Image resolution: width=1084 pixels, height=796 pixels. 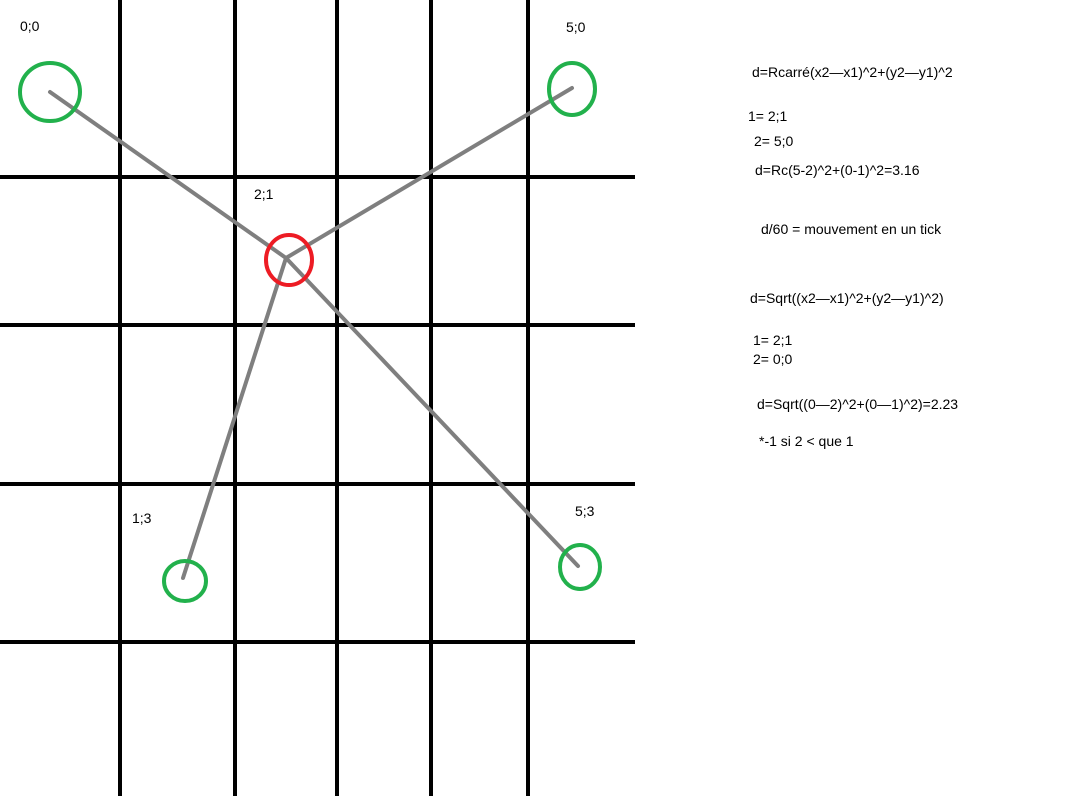 I want to click on formula-sqrt: d=Sqrt((x2—x1)^2+(y2—y1)^2), so click(x=847, y=298).